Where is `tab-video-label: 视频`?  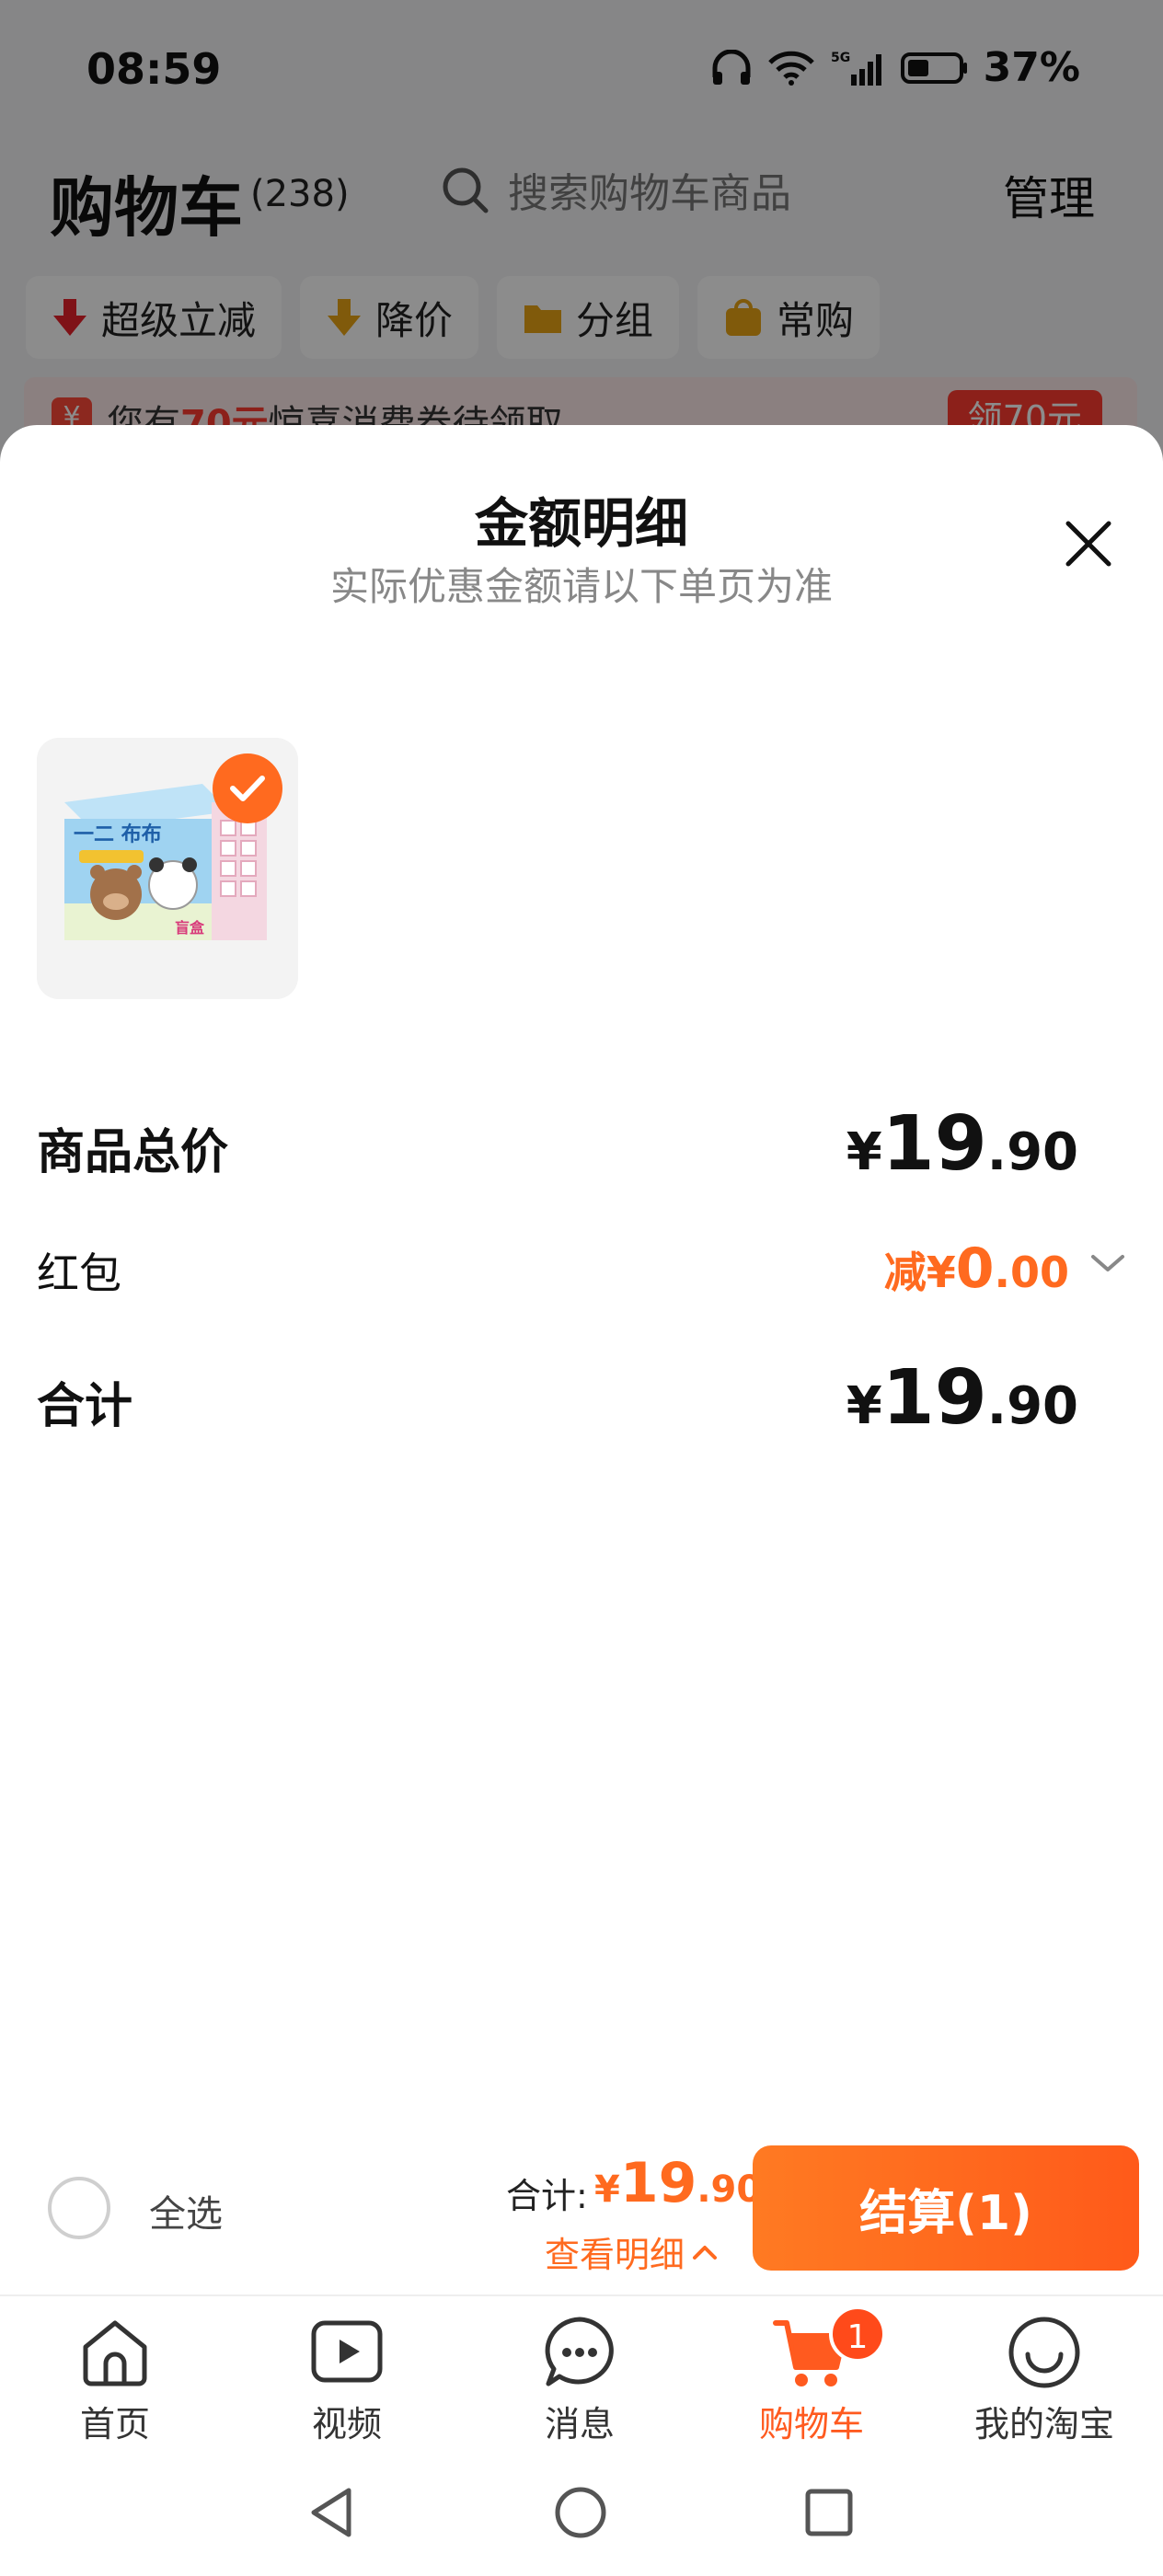
tab-video-label: 视频 is located at coordinates (347, 2424).